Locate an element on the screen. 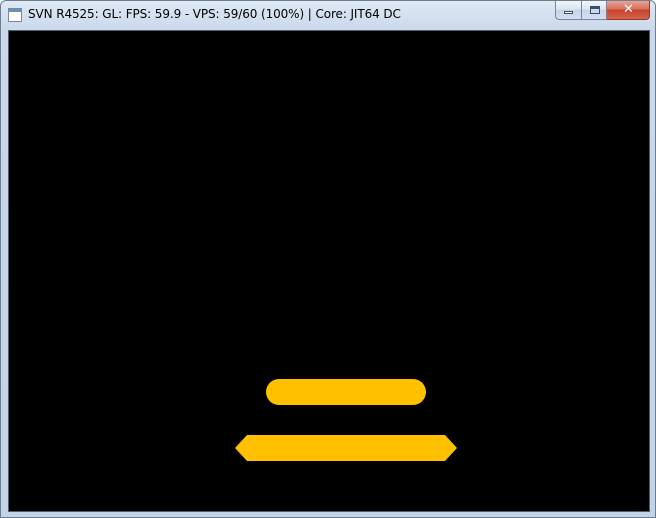  application-icon is located at coordinates (15, 15).